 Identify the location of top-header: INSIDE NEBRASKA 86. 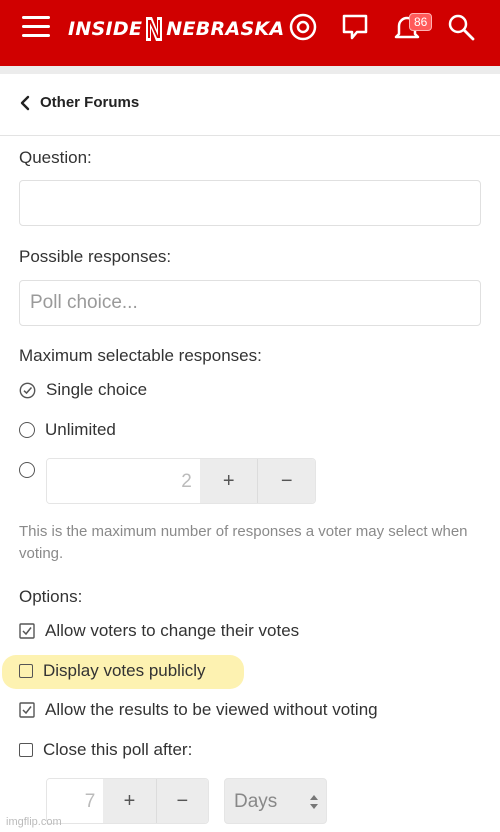
(250, 33).